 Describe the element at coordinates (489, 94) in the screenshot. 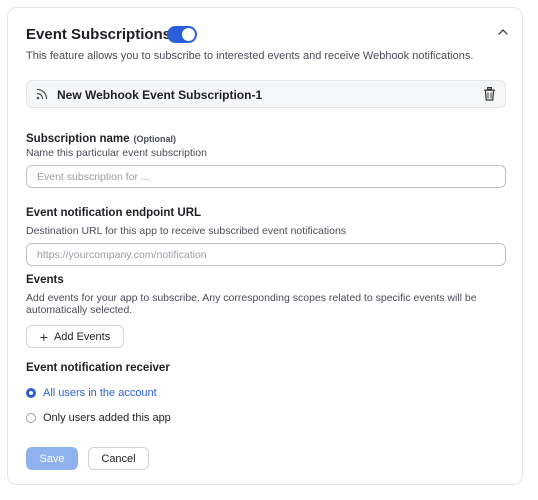

I see `trash-icon` at that location.